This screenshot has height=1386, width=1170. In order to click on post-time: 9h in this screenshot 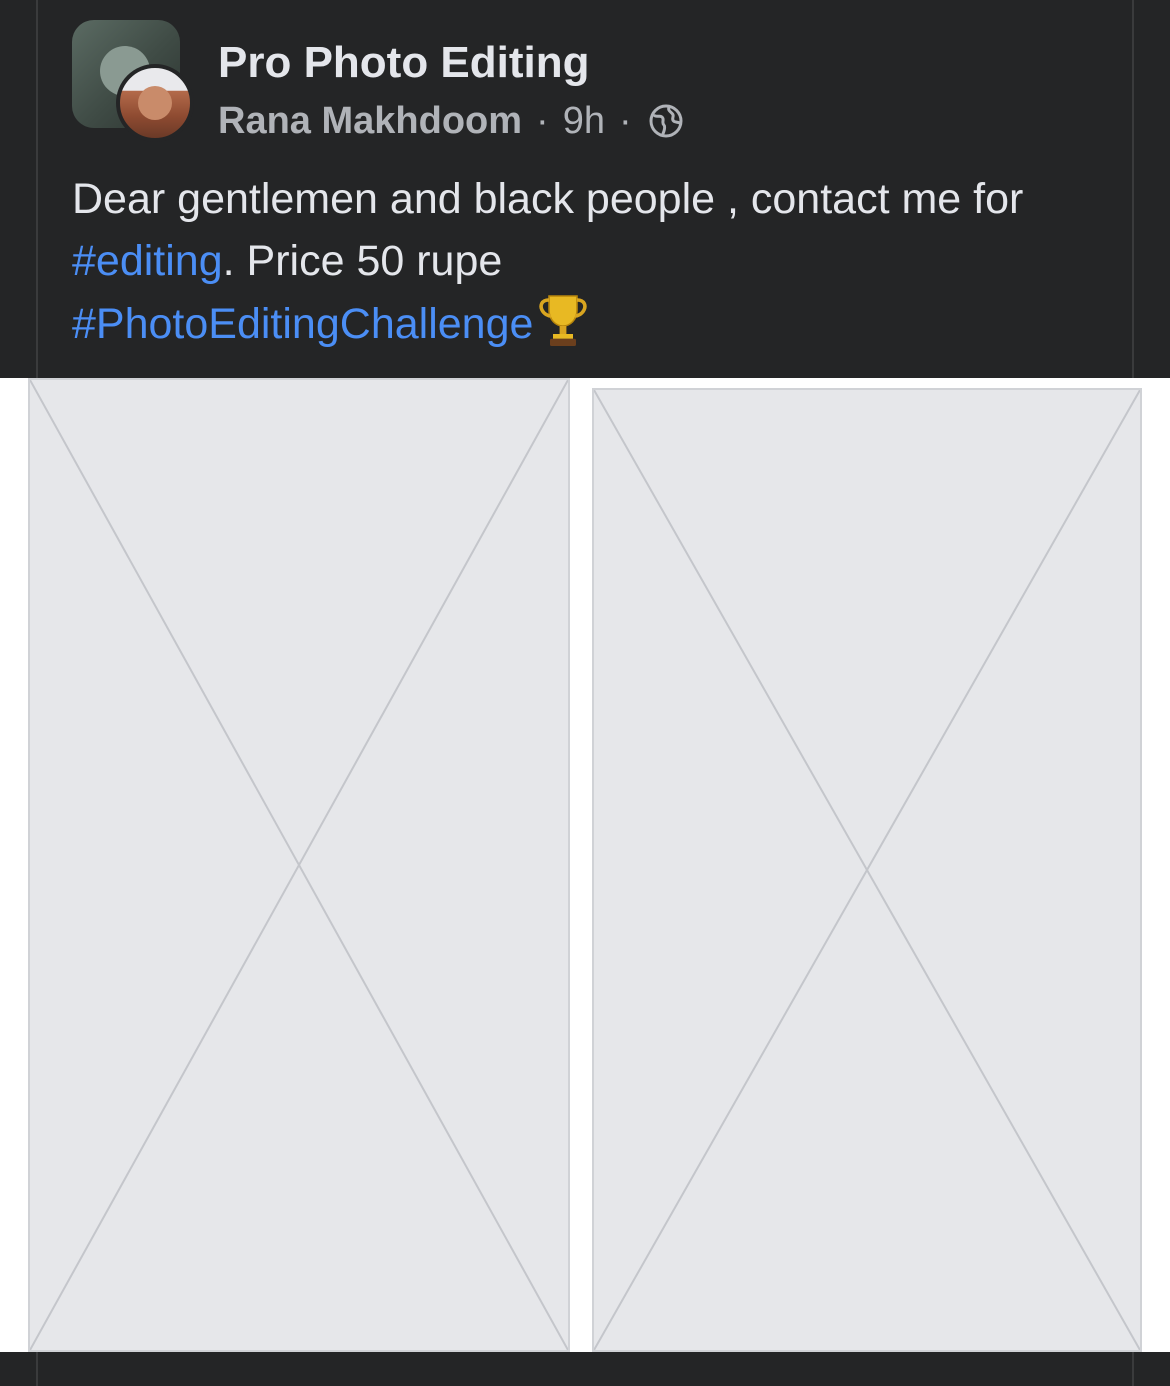, I will do `click(584, 121)`.